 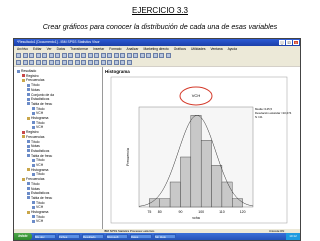 I want to click on x-tick-label: 120, so click(x=243, y=212).